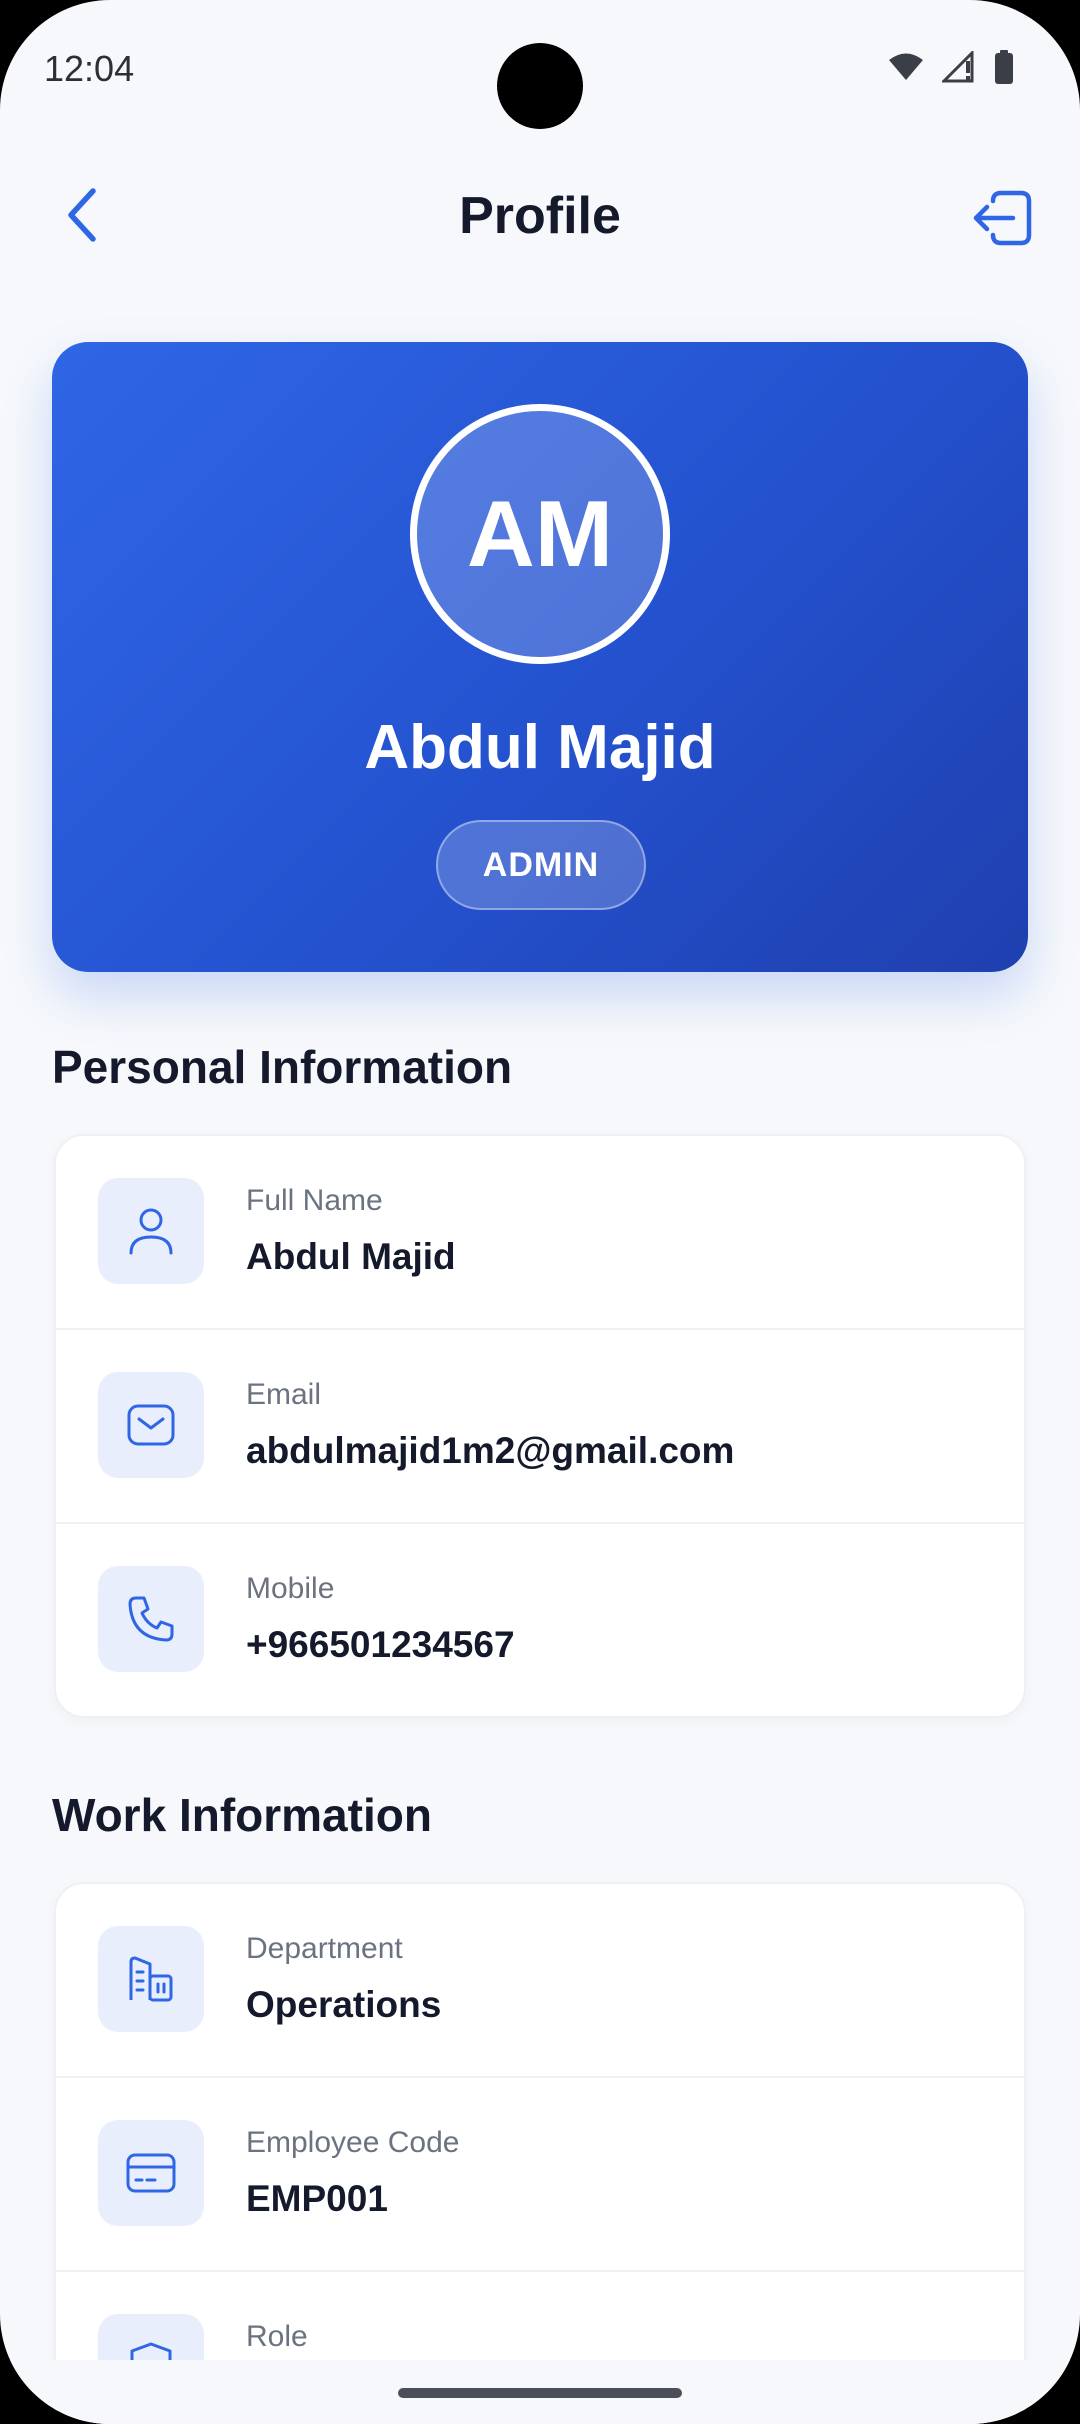 The height and width of the screenshot is (2424, 1080). Describe the element at coordinates (314, 1200) in the screenshot. I see `row-label: Full Name` at that location.